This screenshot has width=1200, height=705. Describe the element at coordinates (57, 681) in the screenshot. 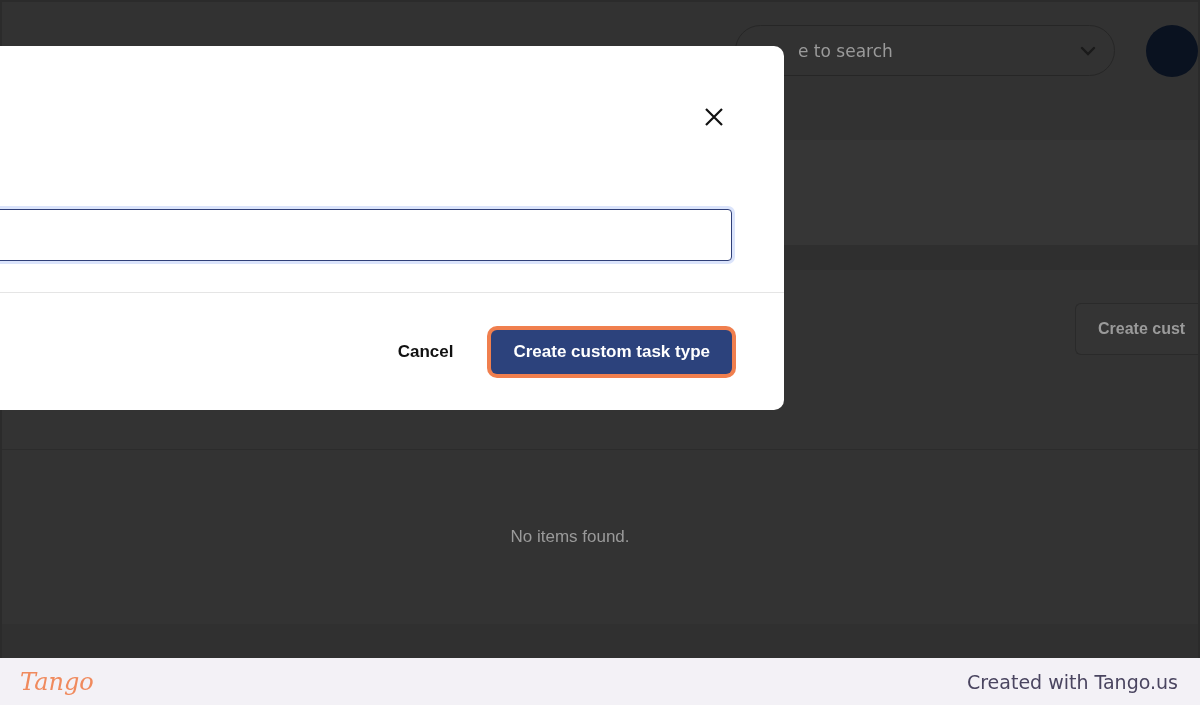

I see `tango-logo: Tango` at that location.